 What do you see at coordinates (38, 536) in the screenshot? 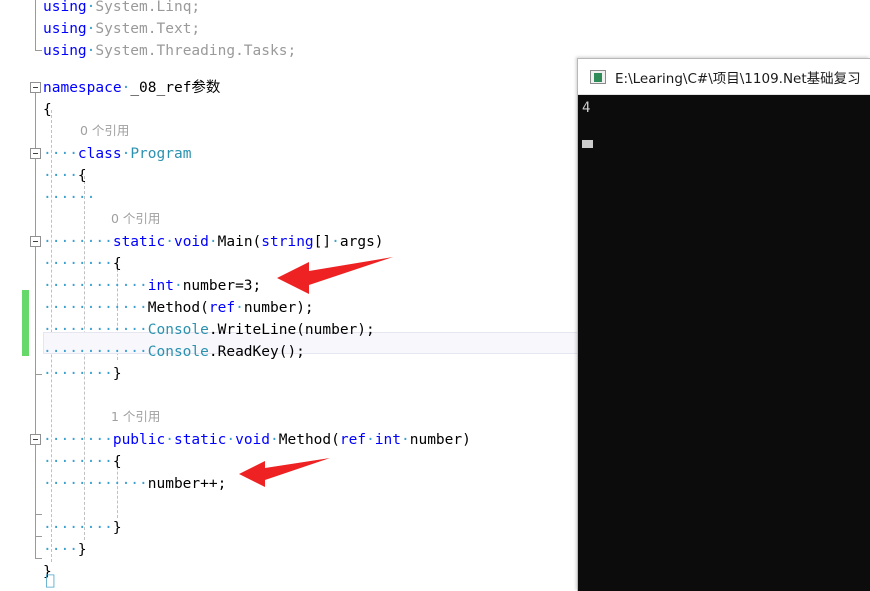
I see `fold-rail-class-foot` at bounding box center [38, 536].